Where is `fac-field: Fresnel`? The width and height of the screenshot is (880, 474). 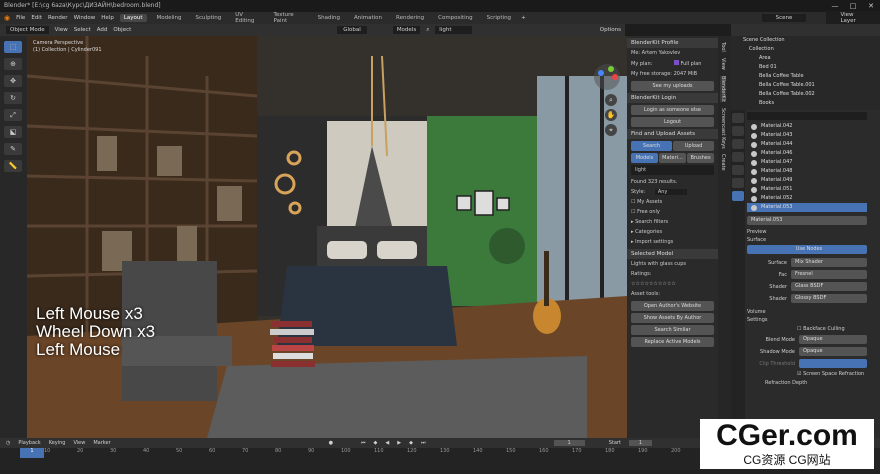
fac-field: Fresnel is located at coordinates (829, 274).